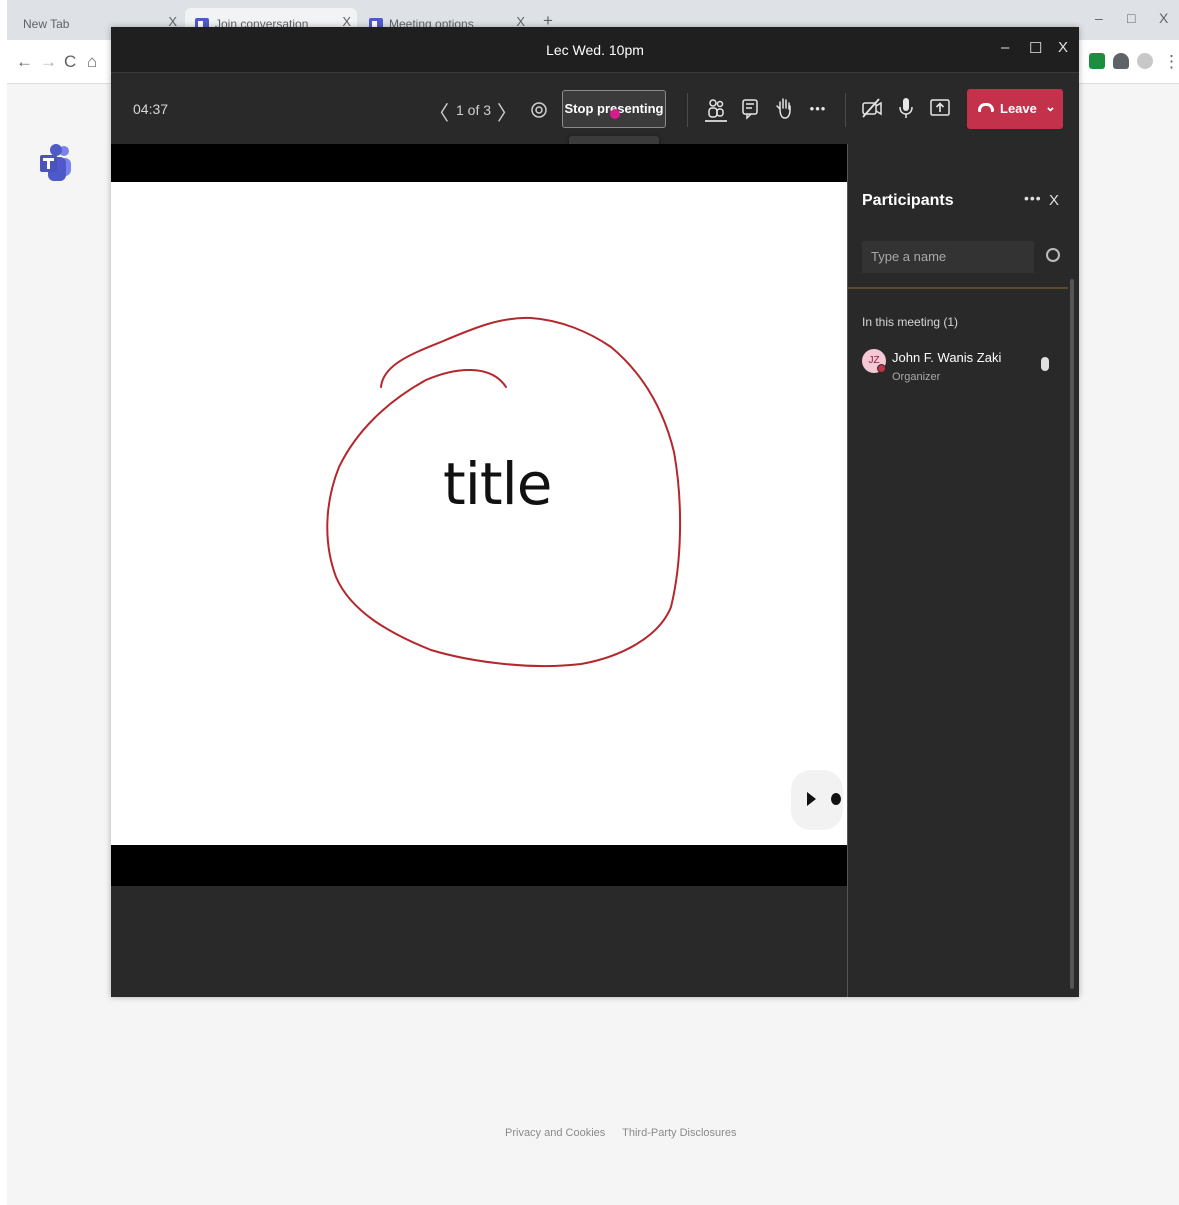  Describe the element at coordinates (1145, 61) in the screenshot. I see `profile-avatar-icon` at that location.